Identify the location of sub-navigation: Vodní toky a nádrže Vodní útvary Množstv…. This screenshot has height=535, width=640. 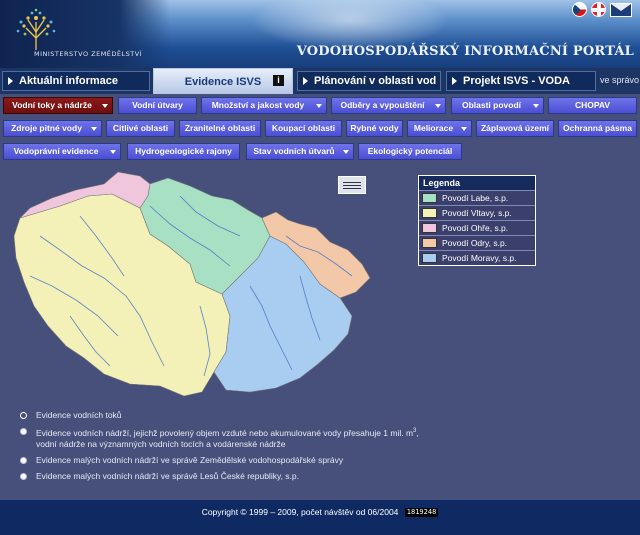
(320, 130).